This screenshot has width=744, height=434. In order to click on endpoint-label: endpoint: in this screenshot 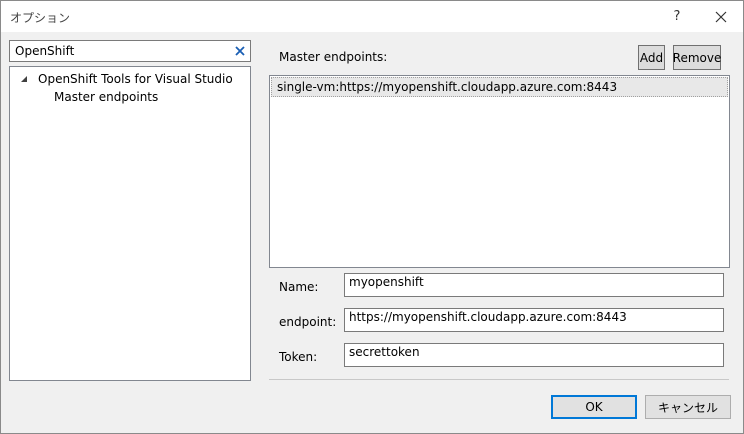, I will do `click(308, 322)`.